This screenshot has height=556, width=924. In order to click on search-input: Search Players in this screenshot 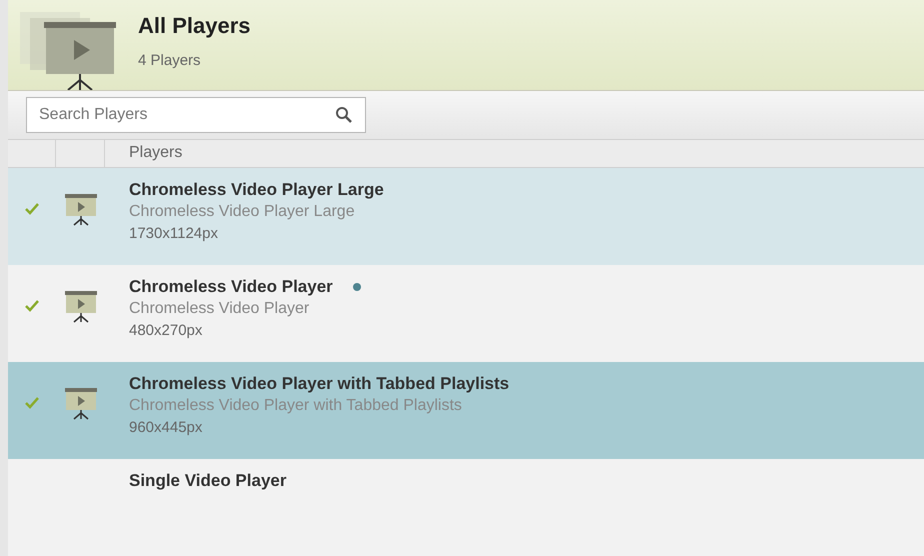, I will do `click(187, 114)`.